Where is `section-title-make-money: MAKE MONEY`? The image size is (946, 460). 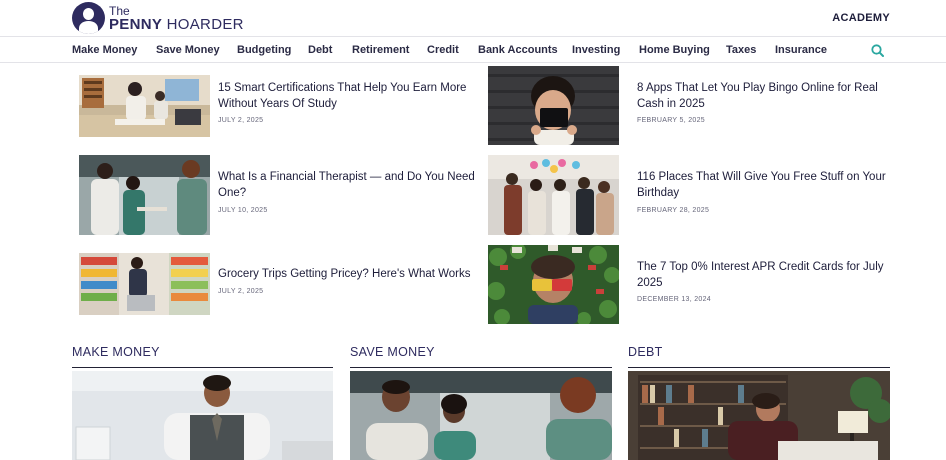 section-title-make-money: MAKE MONEY is located at coordinates (116, 352).